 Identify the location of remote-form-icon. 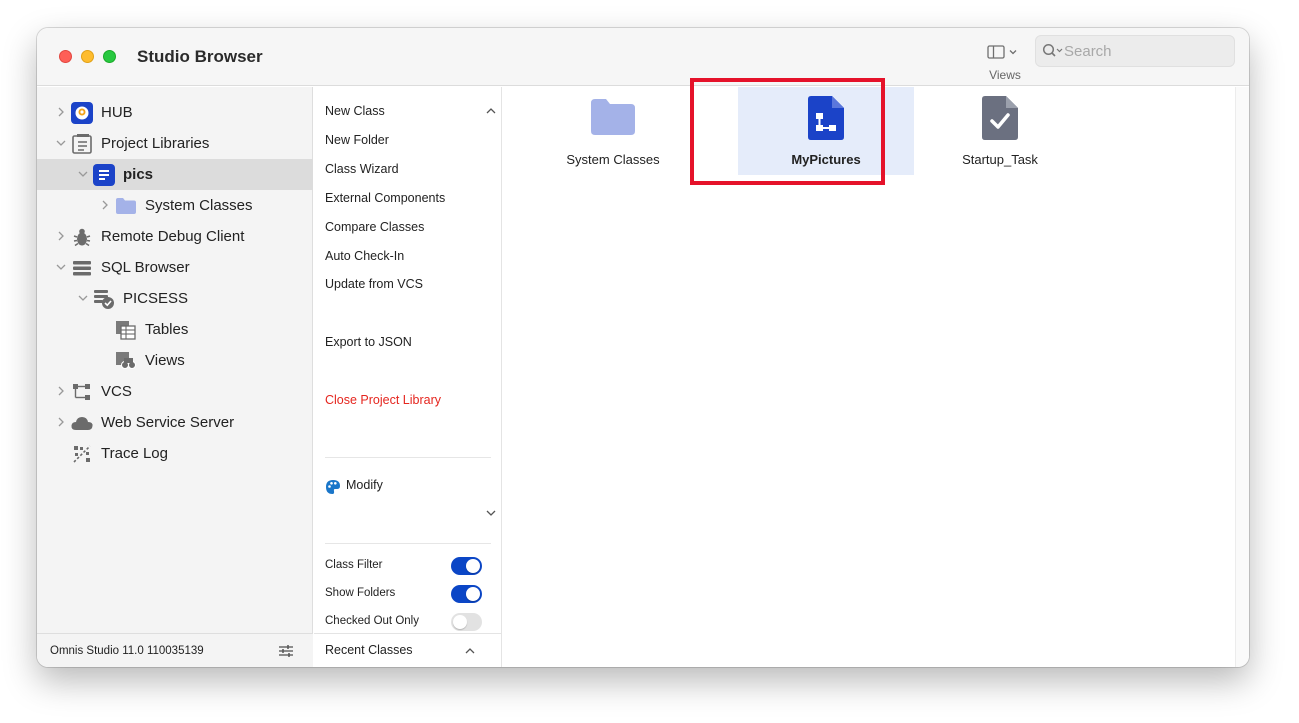
(826, 118).